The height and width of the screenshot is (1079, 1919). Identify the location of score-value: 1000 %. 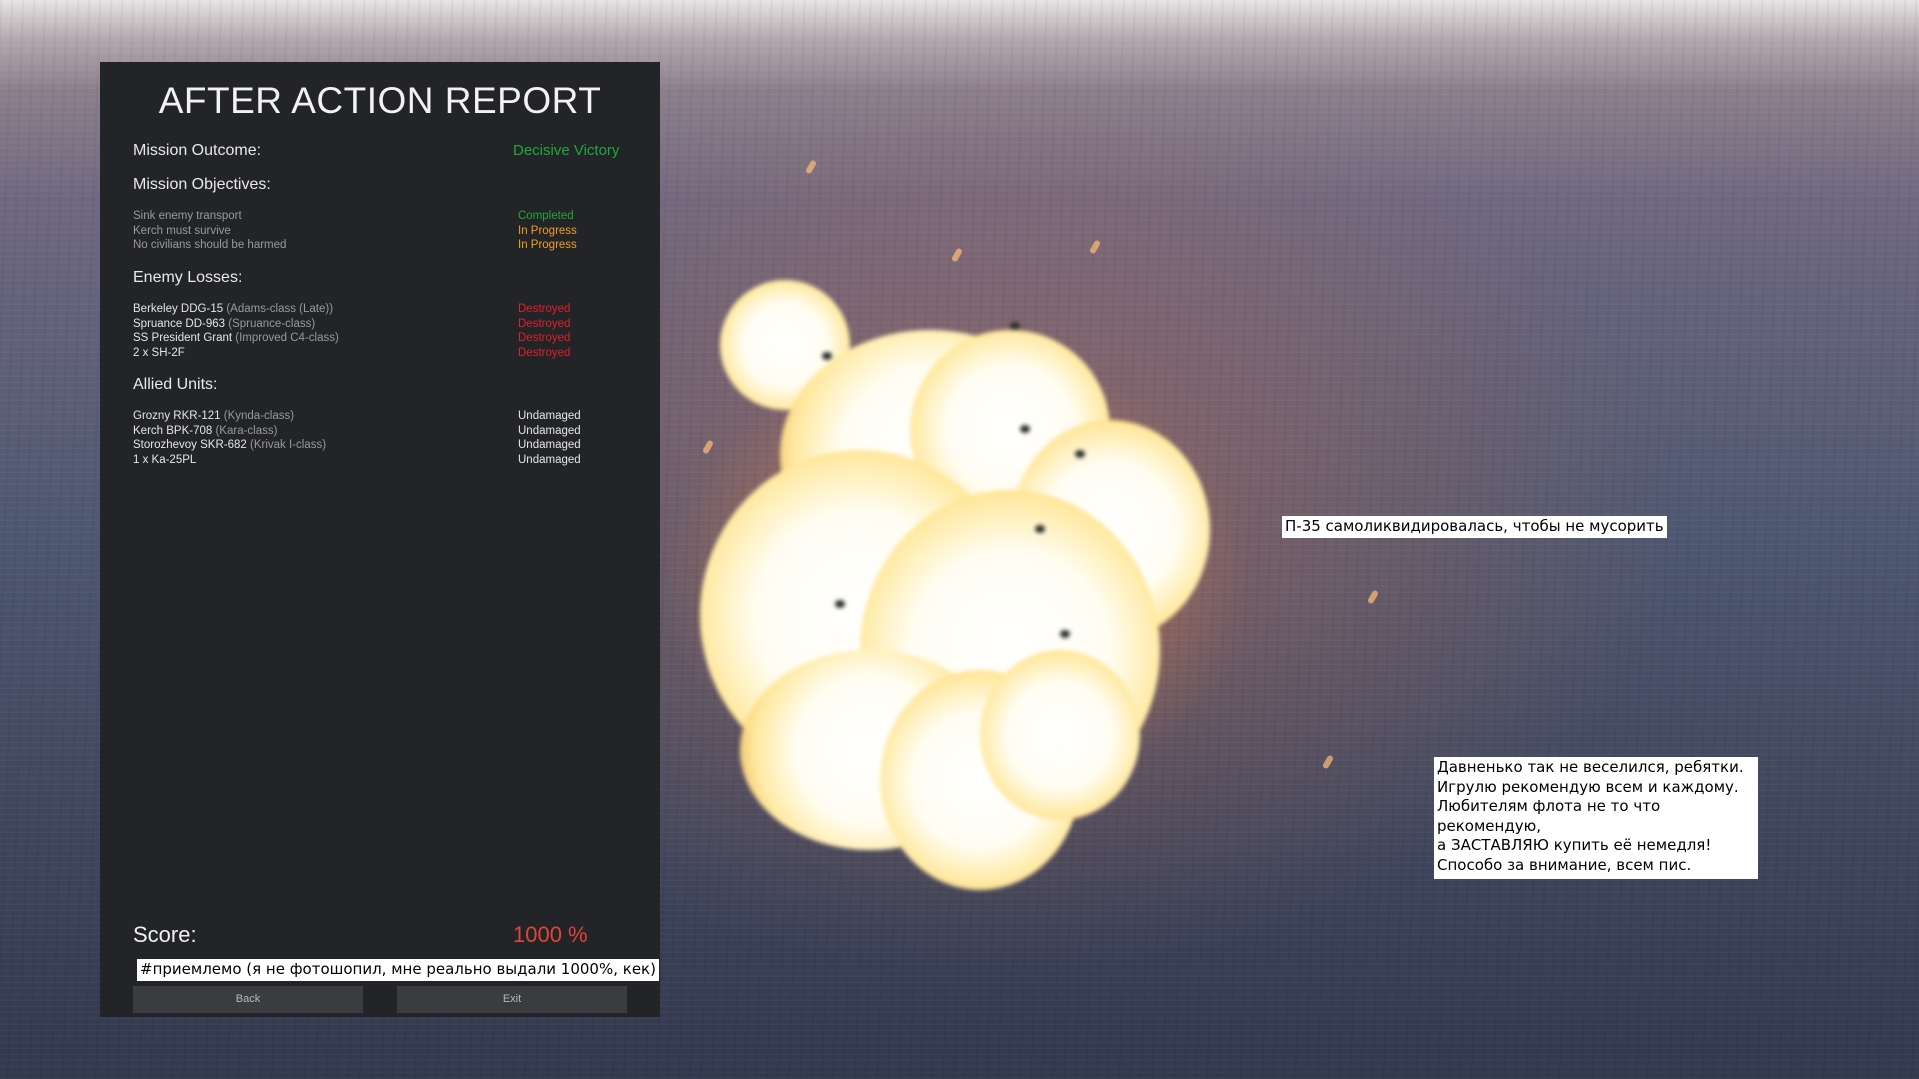
(550, 934).